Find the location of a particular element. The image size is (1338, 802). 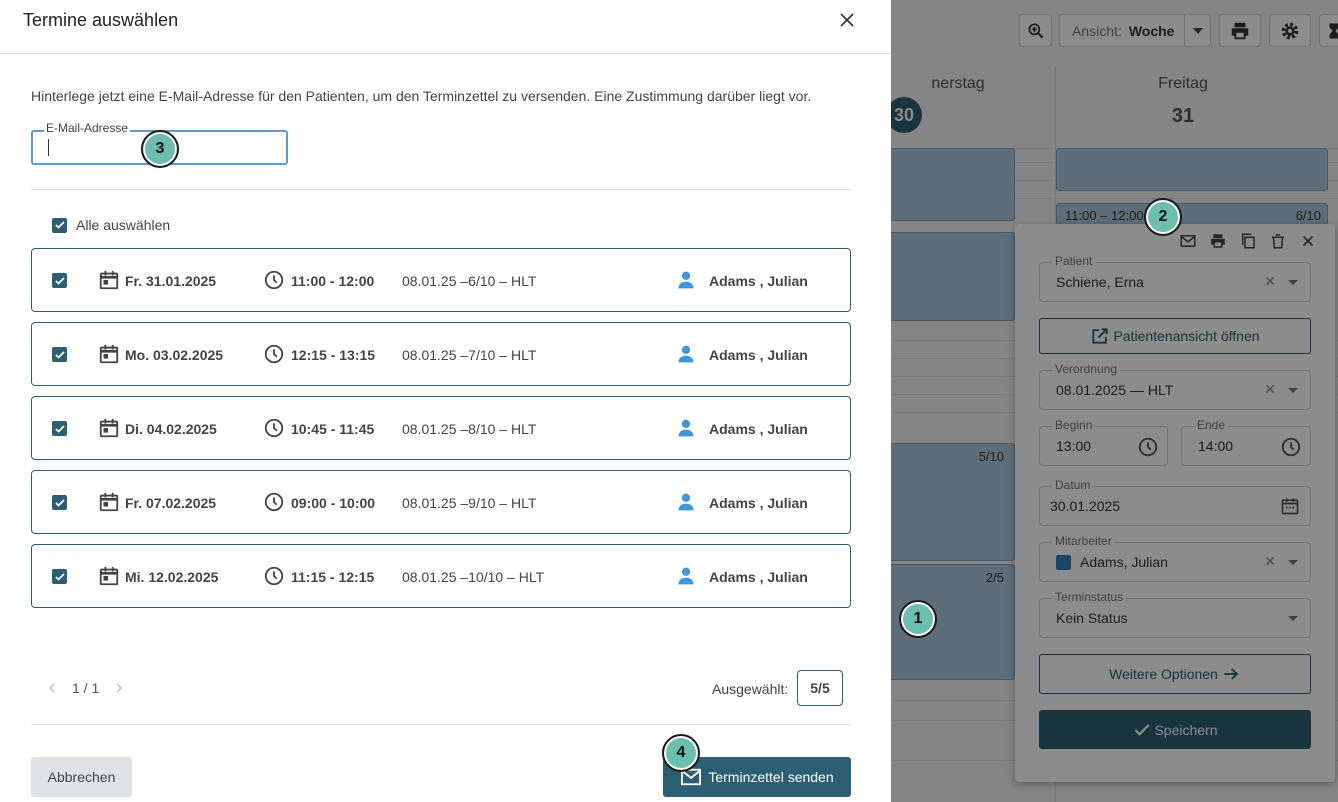

appointment-date: Fr. 31.01.2025 is located at coordinates (171, 281).